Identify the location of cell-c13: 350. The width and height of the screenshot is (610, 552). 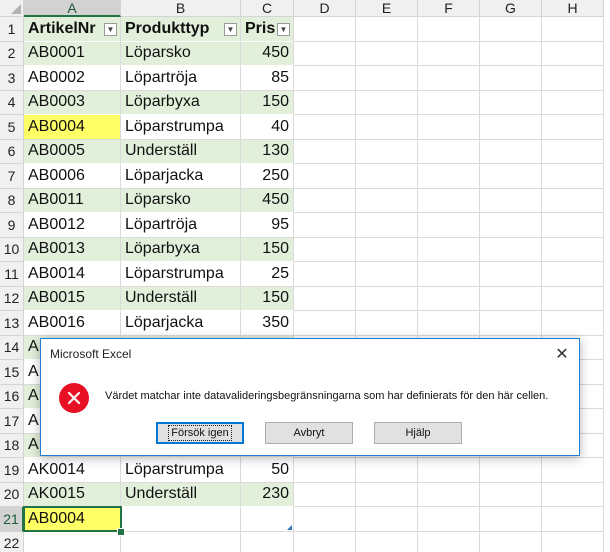
(267, 323).